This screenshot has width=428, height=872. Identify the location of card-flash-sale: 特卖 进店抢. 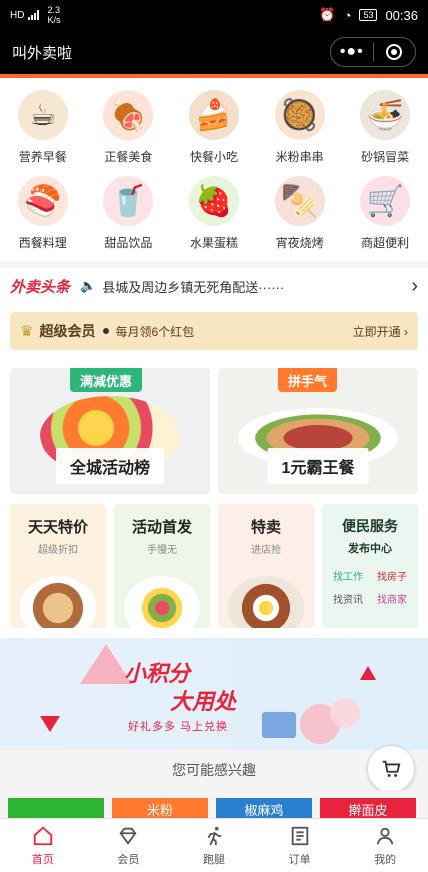
(266, 566).